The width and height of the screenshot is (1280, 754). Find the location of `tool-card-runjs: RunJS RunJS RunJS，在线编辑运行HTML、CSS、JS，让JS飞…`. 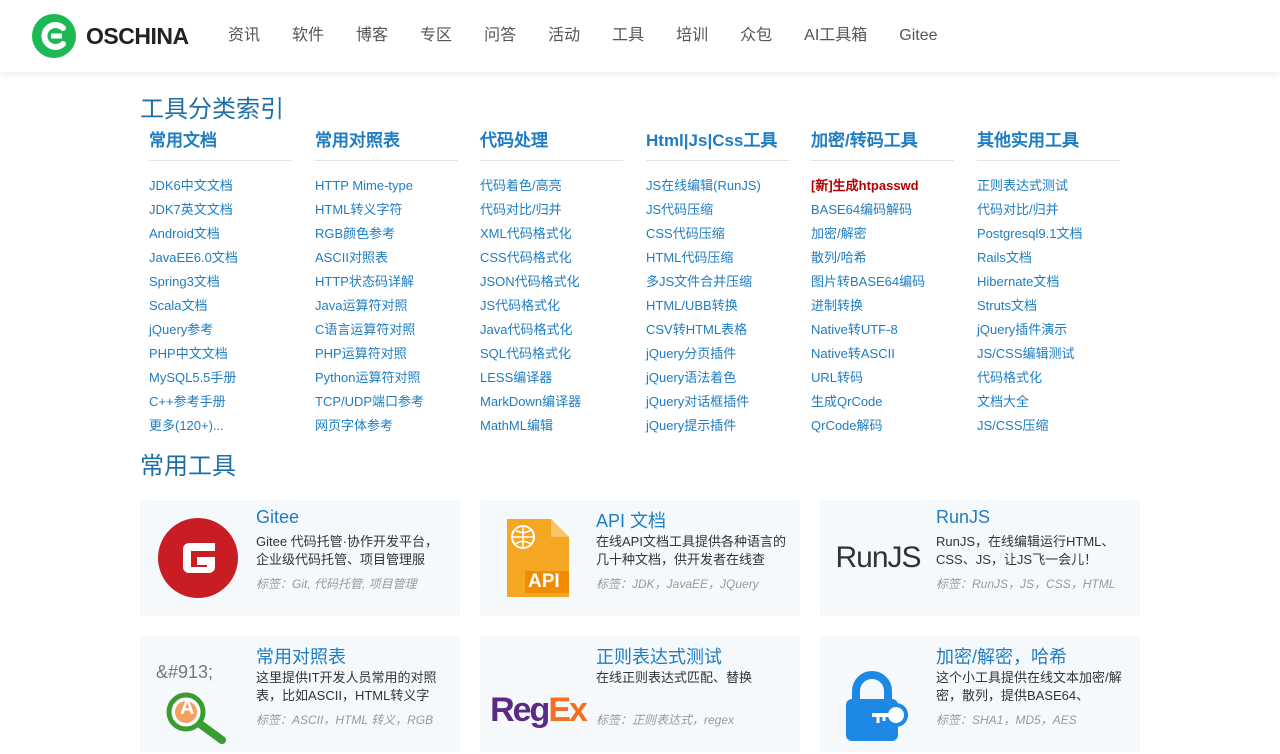

tool-card-runjs: RunJS RunJS RunJS，在线编辑运行HTML、CSS、JS，让JS飞… is located at coordinates (980, 558).